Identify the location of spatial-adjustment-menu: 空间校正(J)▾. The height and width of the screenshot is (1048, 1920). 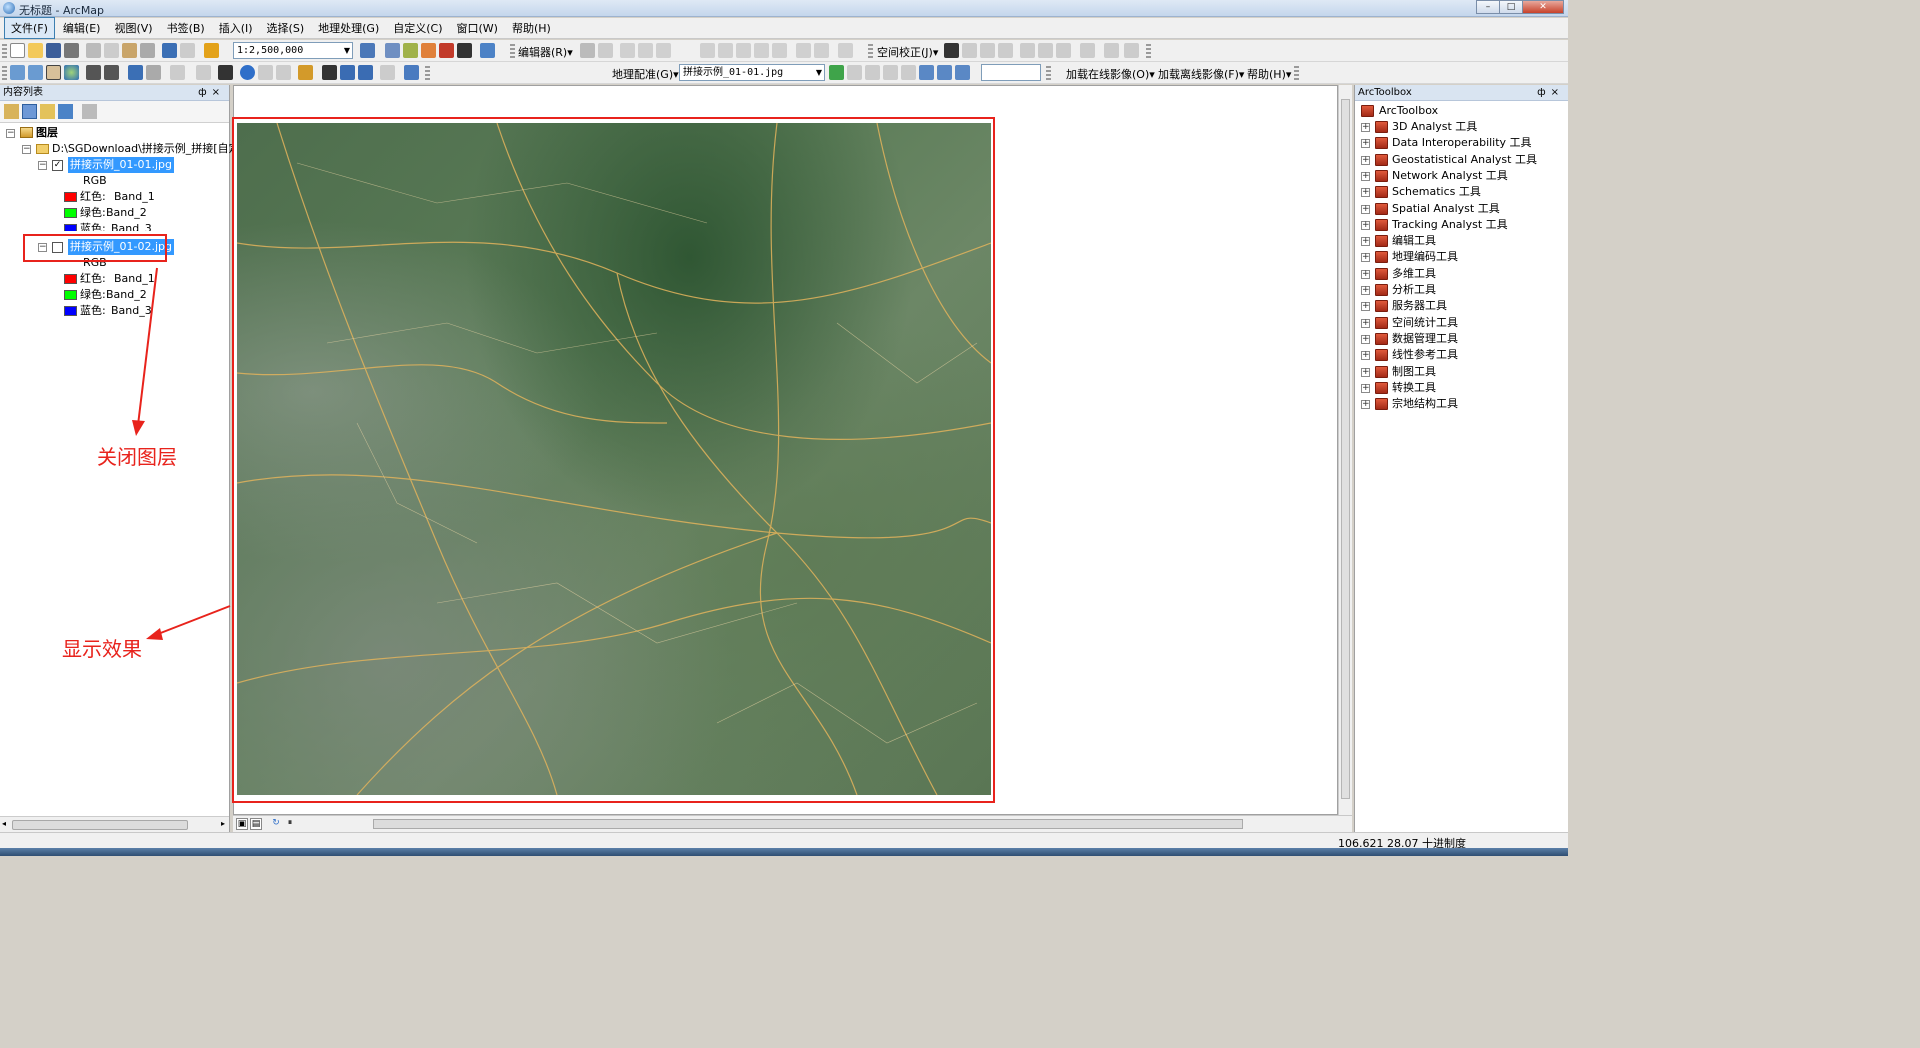
(907, 52).